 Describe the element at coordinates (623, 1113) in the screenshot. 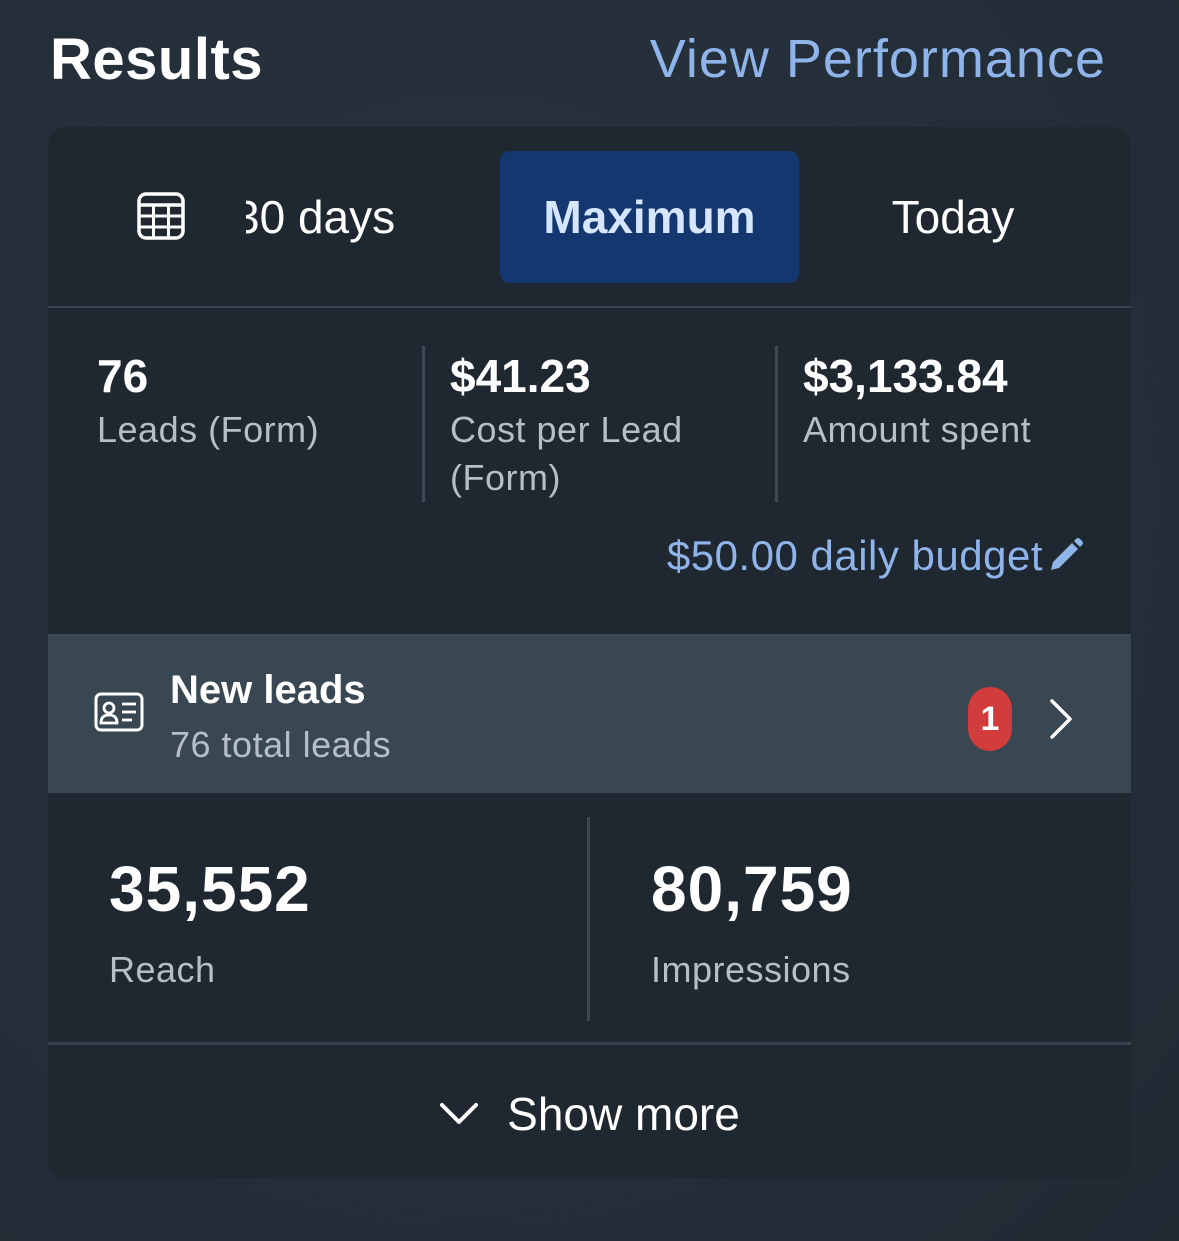

I see `show-more-label: Show more` at that location.